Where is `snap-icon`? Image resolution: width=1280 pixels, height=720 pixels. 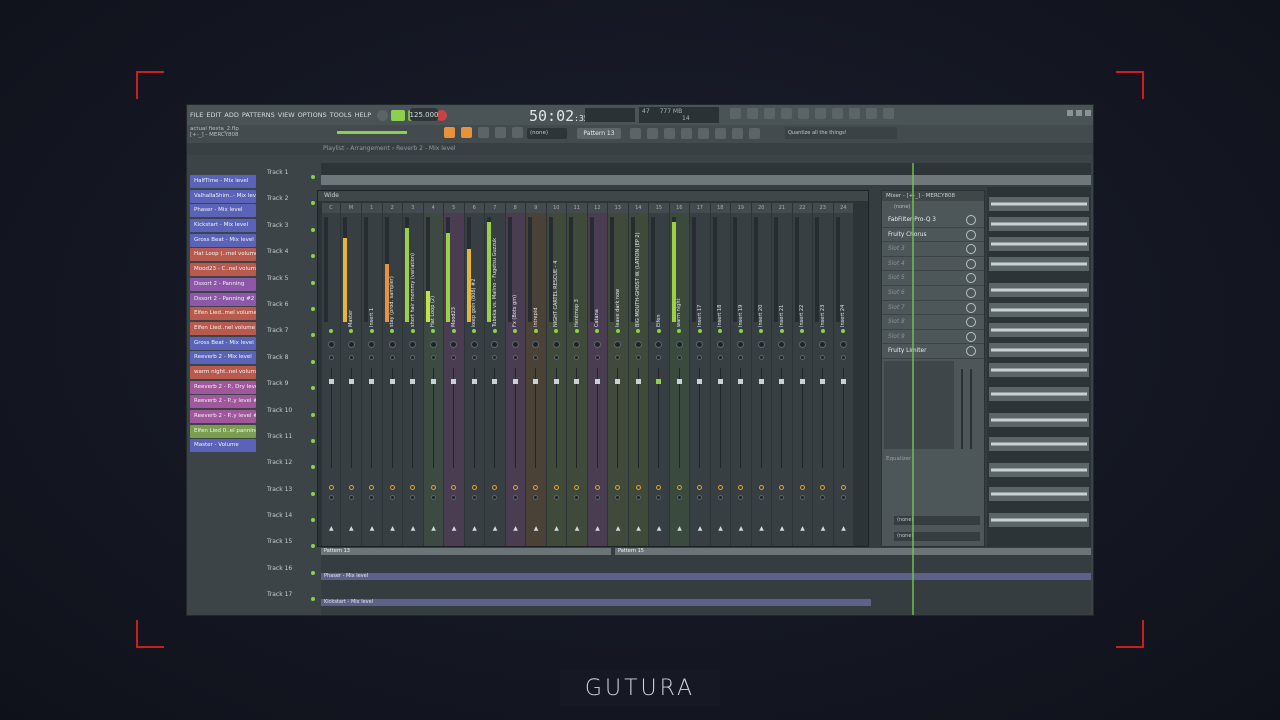 snap-icon is located at coordinates (449, 132).